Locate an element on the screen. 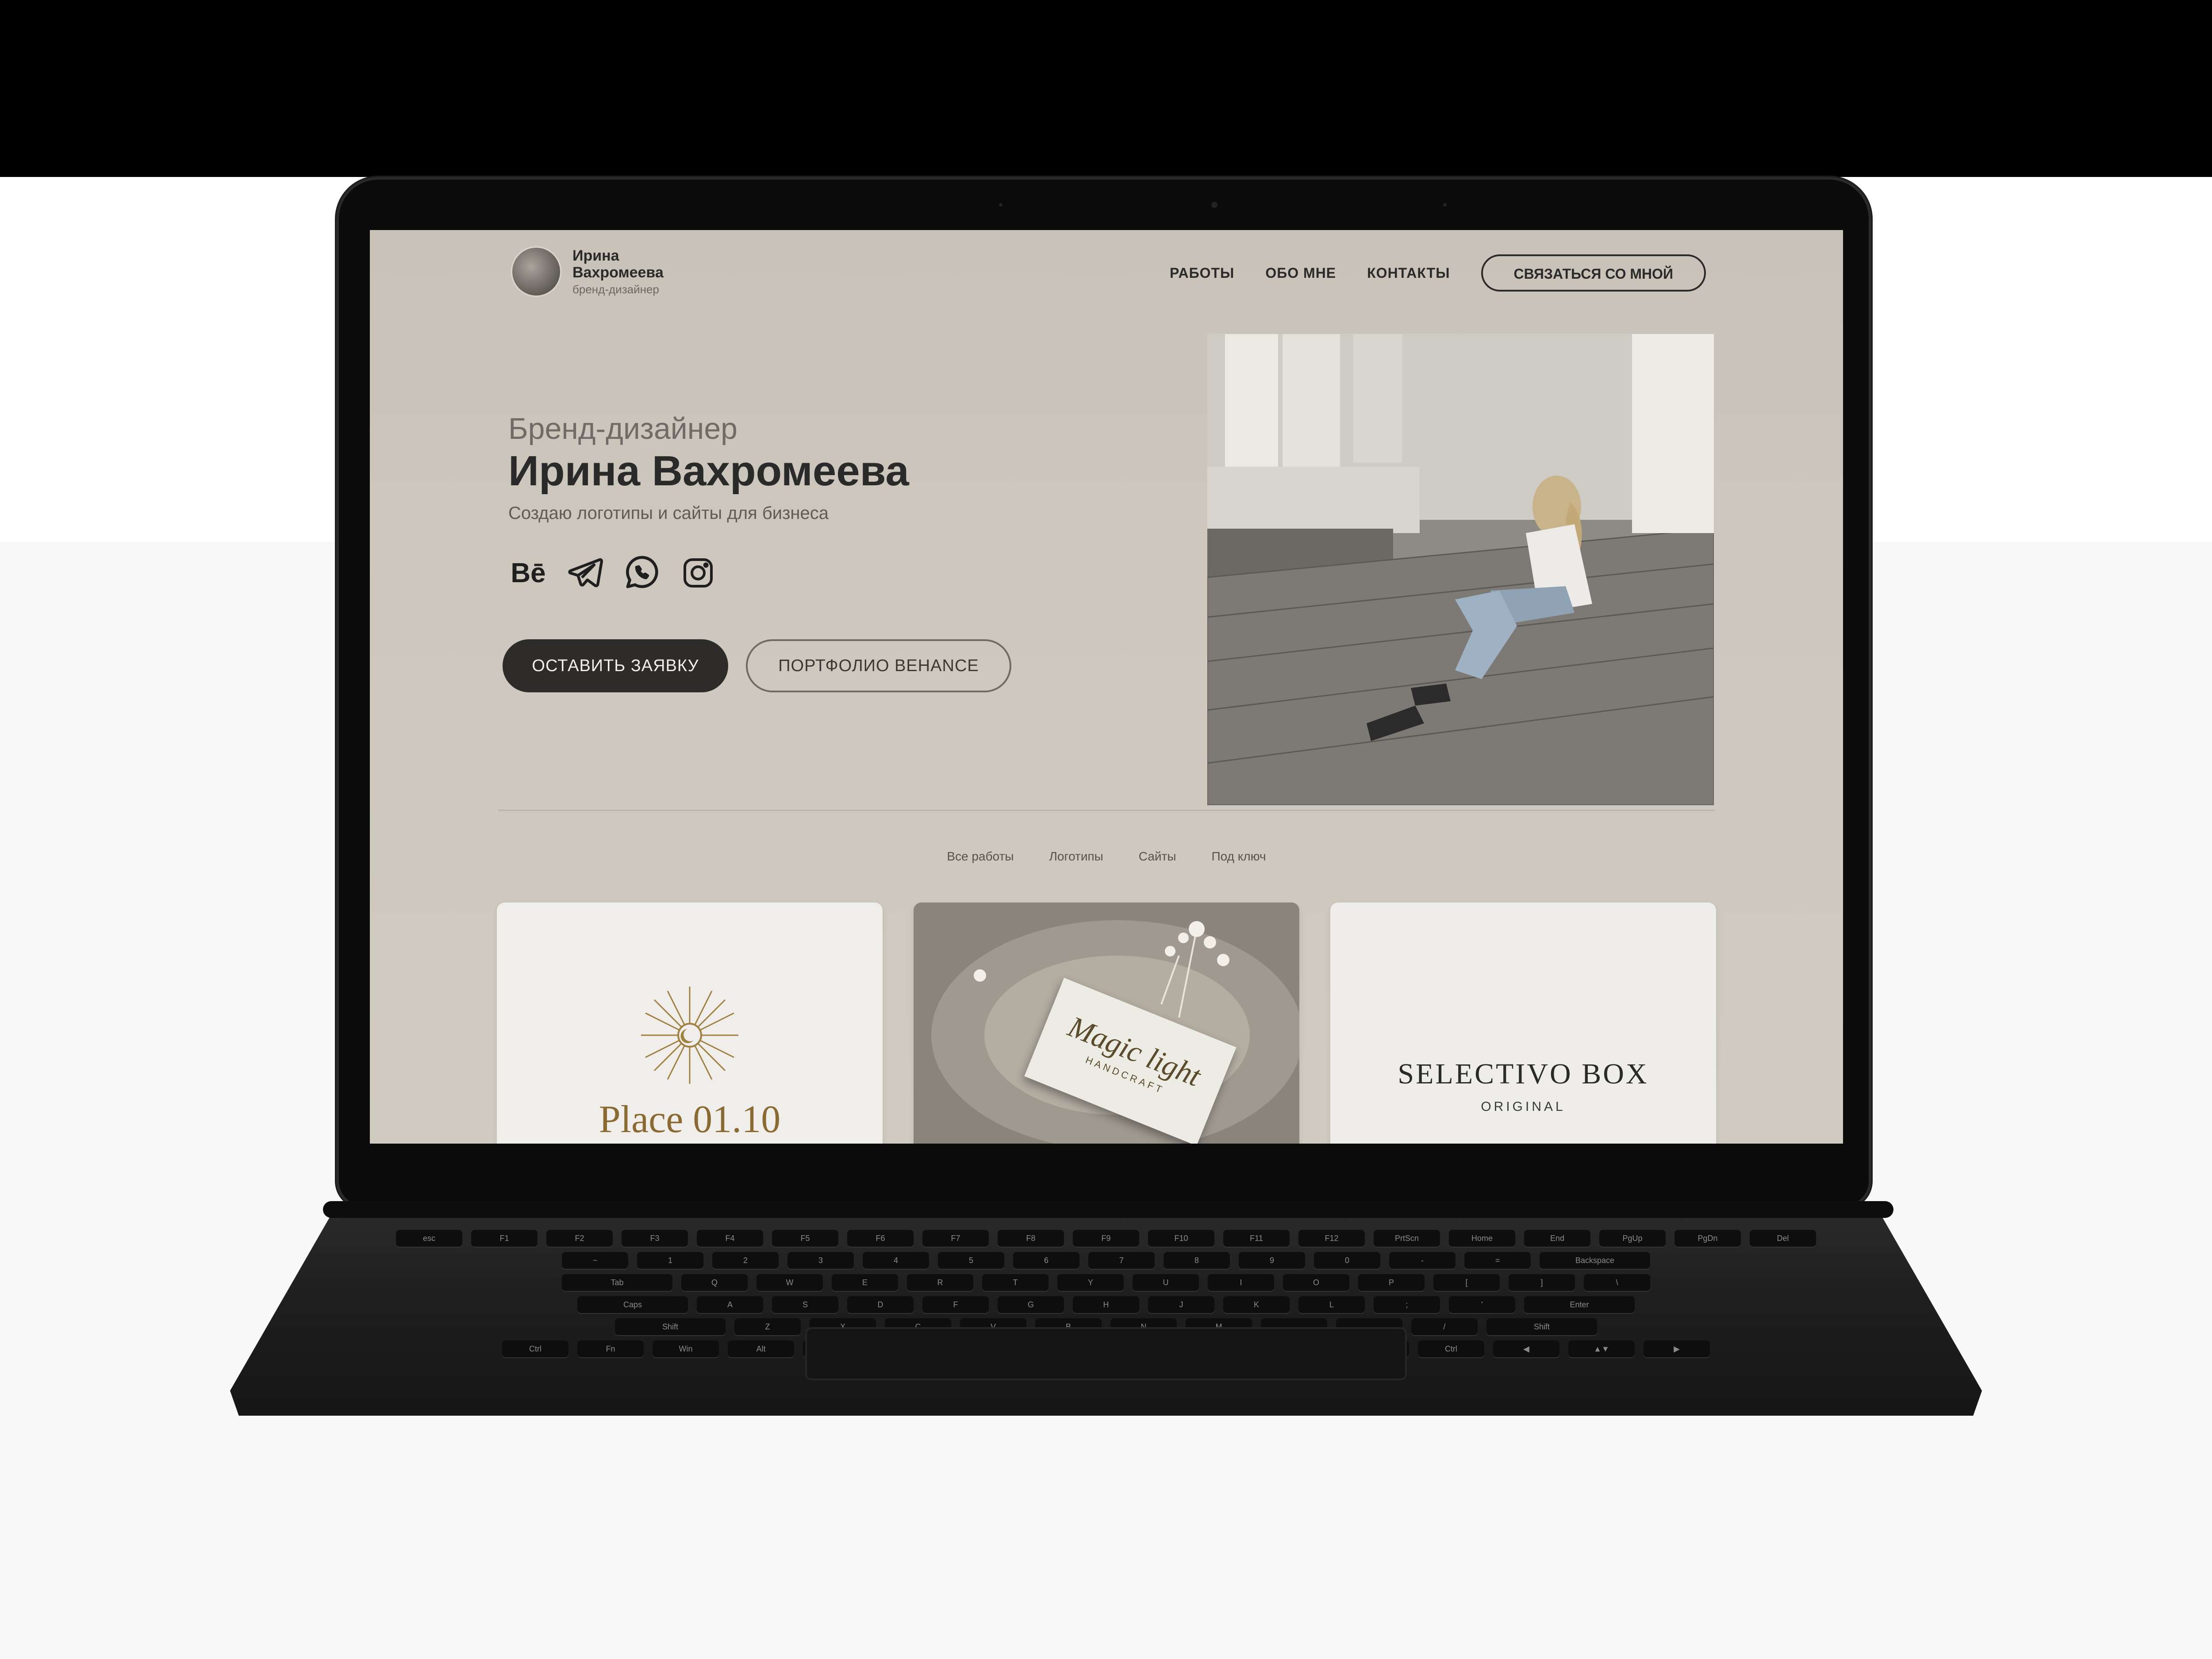  key: F3 is located at coordinates (655, 1239).